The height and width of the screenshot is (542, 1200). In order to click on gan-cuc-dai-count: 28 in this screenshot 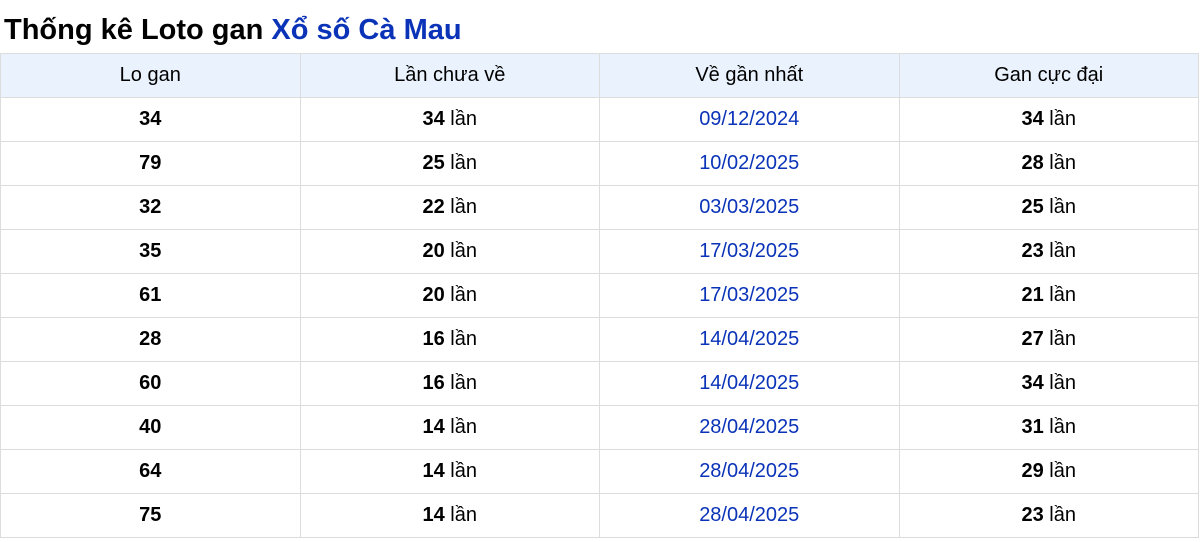, I will do `click(1032, 163)`.